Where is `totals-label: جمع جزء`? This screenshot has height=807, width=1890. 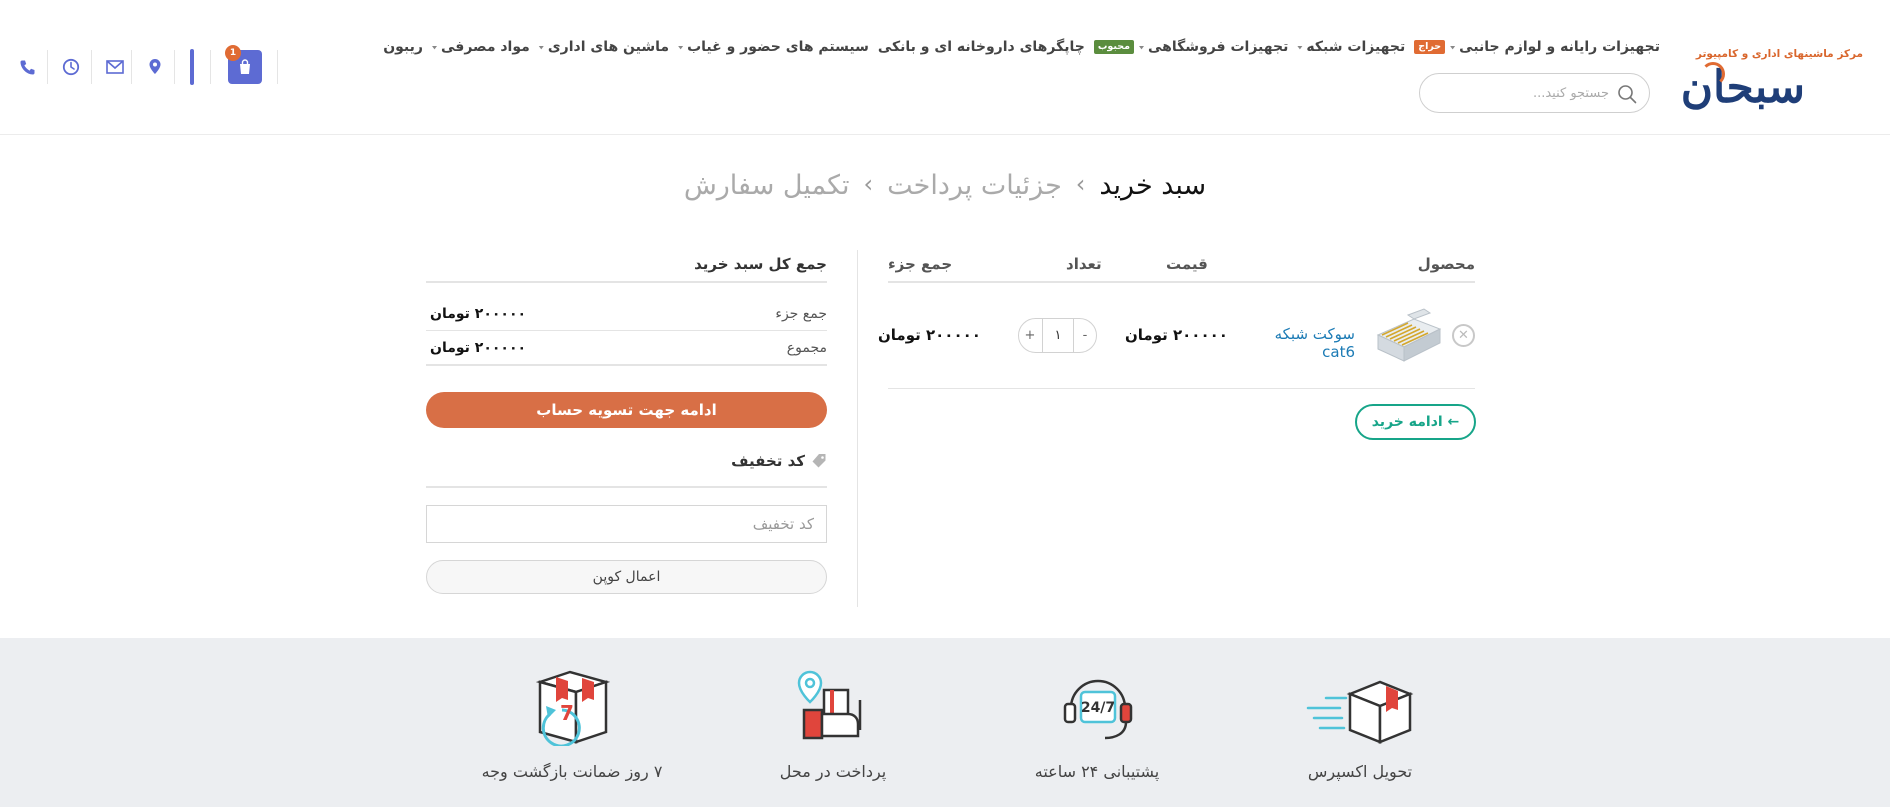 totals-label: جمع جزء is located at coordinates (801, 313).